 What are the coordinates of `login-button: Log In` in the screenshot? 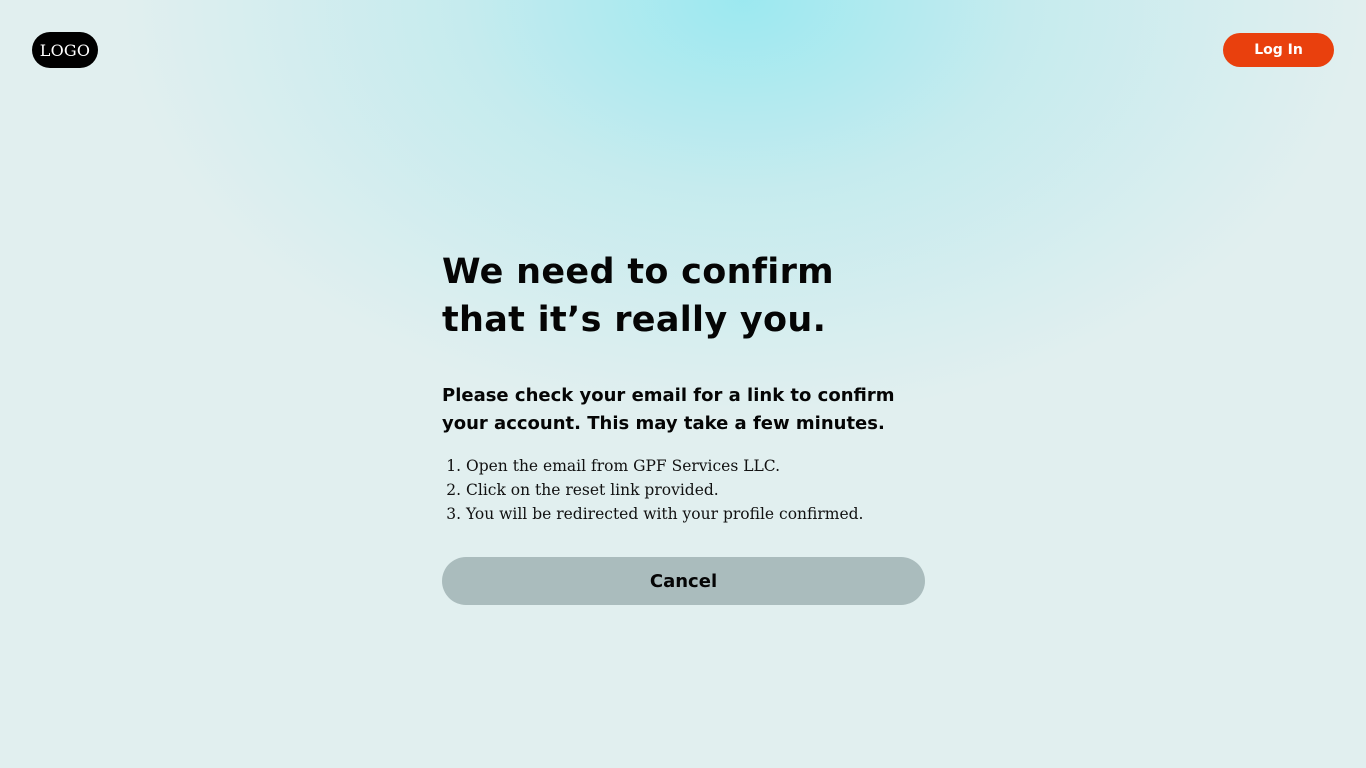 It's located at (1278, 50).